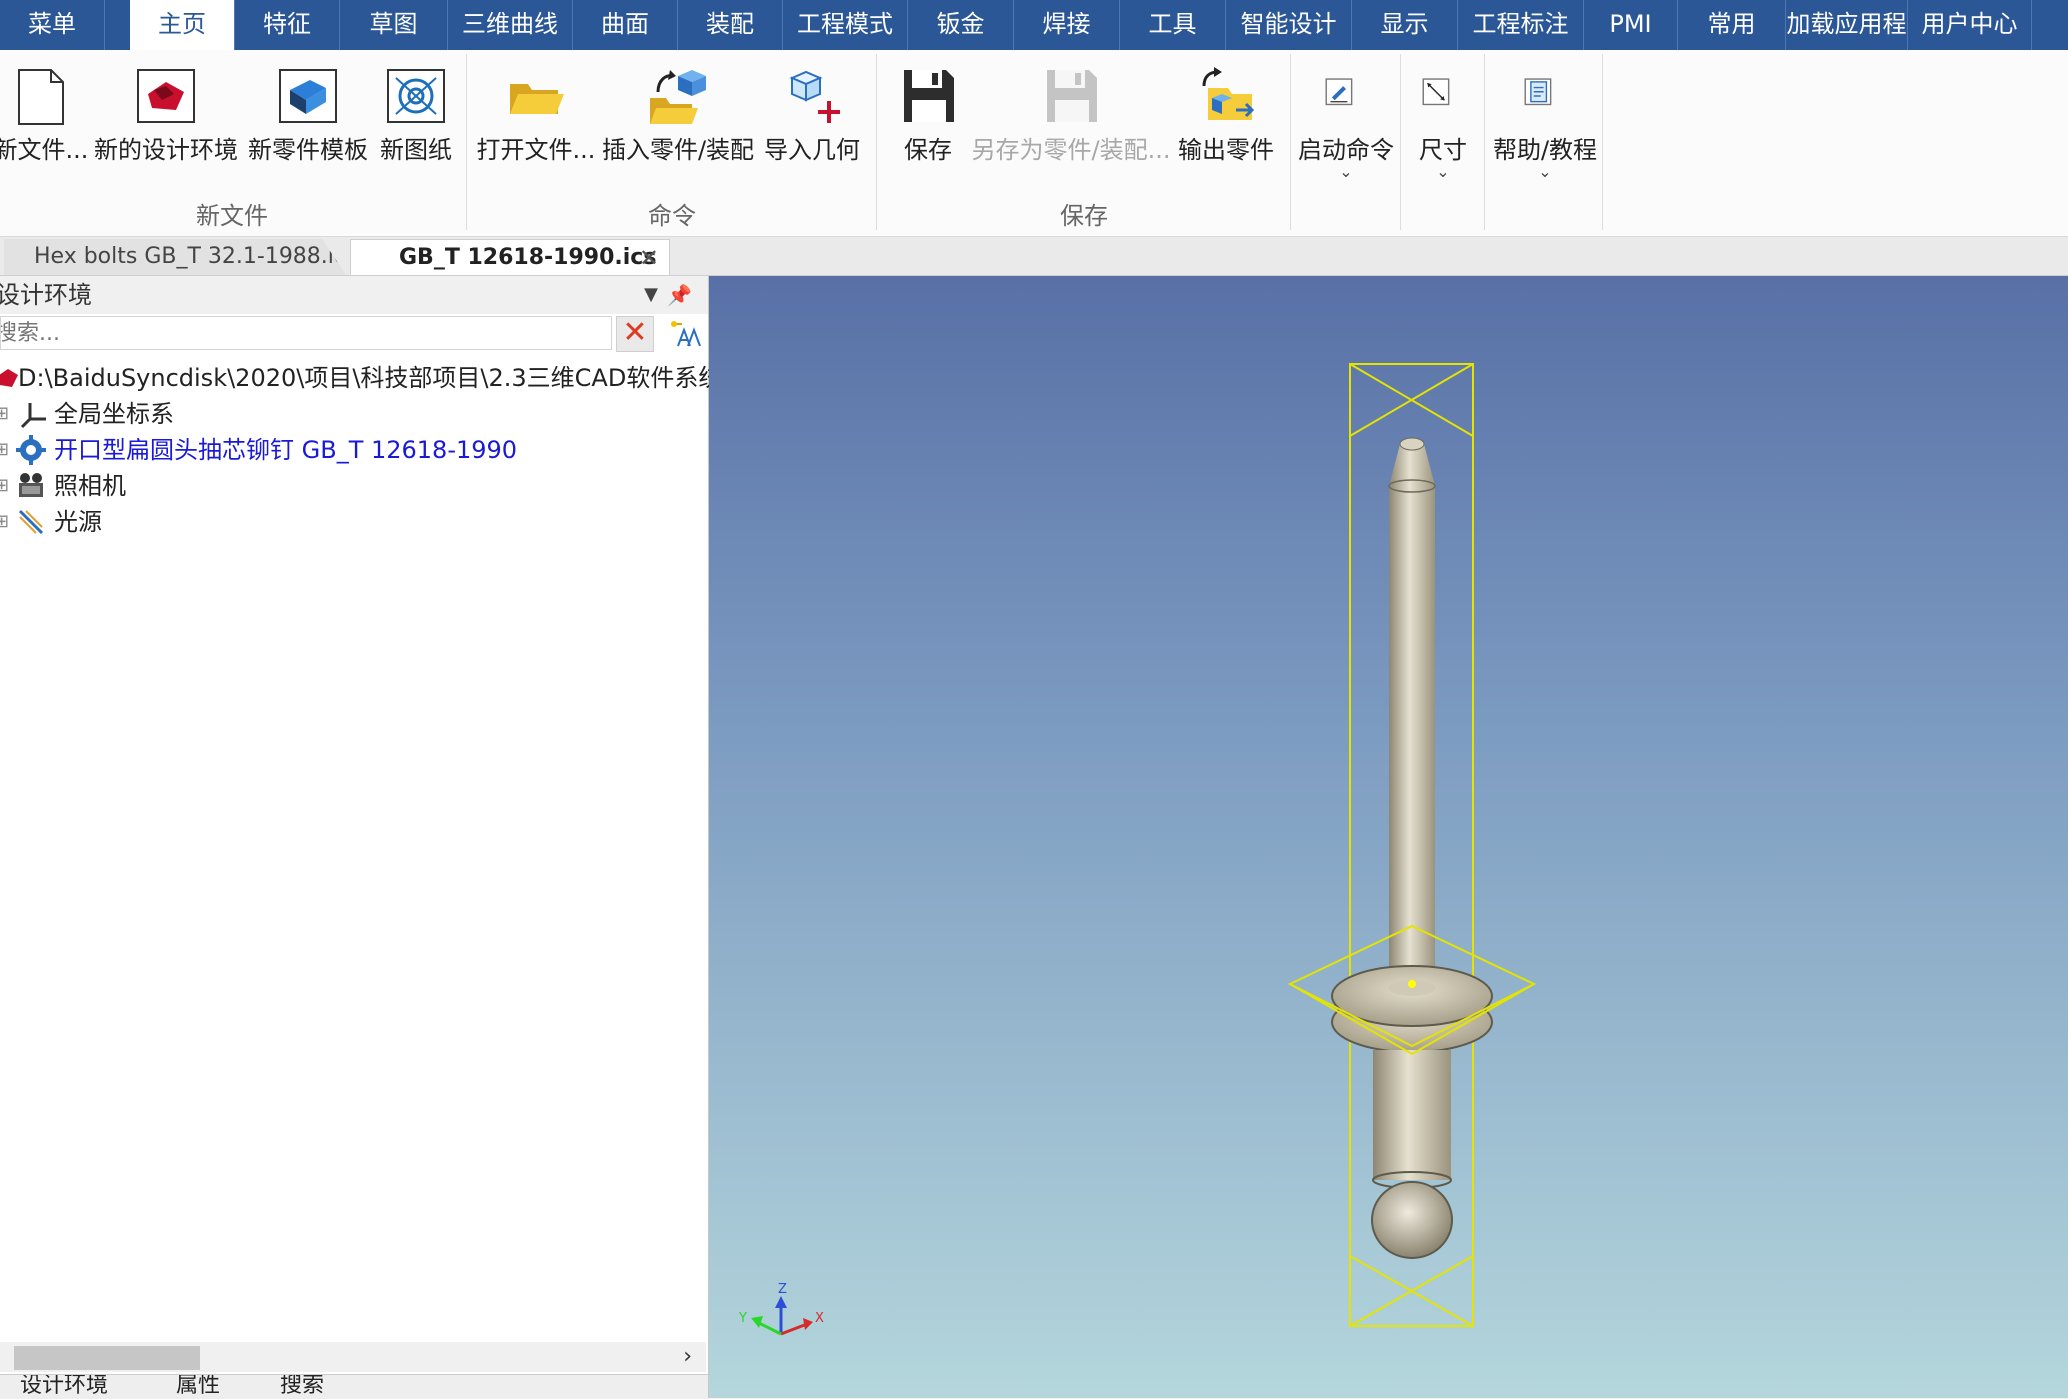 Image resolution: width=2068 pixels, height=1399 pixels. Describe the element at coordinates (308, 96) in the screenshot. I see `new-part-template-icon` at that location.